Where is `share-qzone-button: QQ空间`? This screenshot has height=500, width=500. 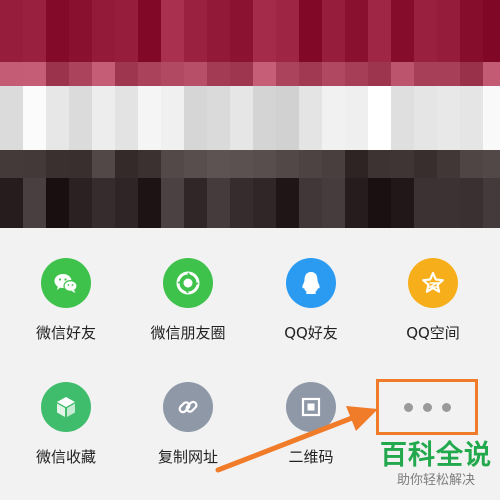
share-qzone-button: QQ空间 is located at coordinates (433, 308).